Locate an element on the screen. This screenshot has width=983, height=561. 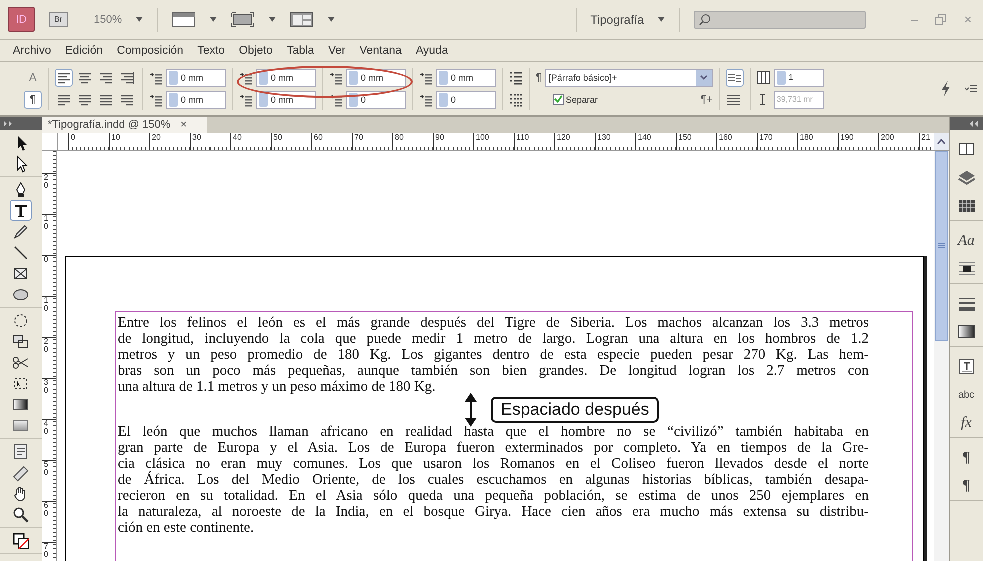
menu-item: Archivo is located at coordinates (32, 50).